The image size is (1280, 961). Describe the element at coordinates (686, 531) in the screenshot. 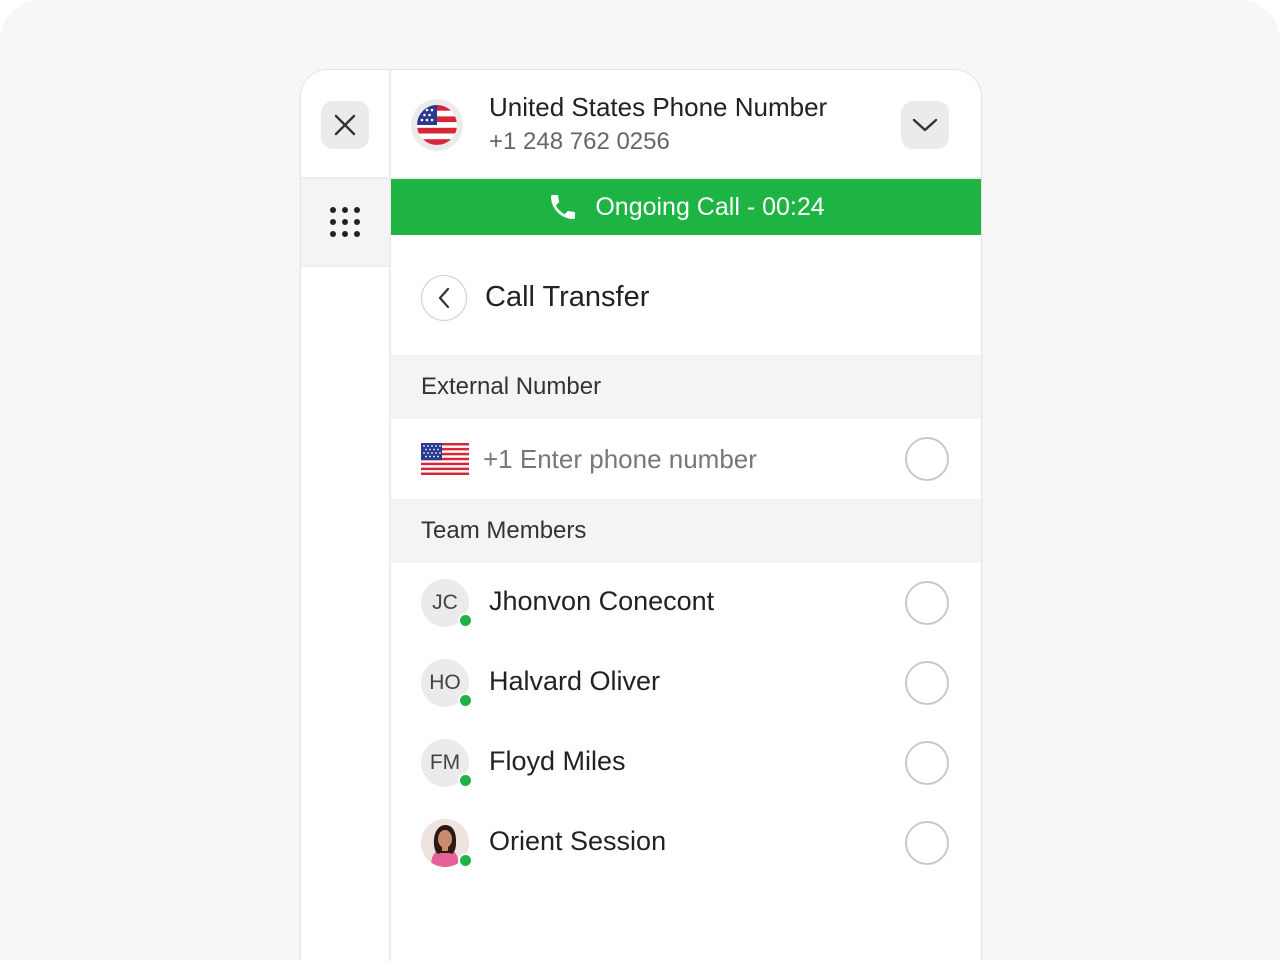

I see `team-members-header: Team Members` at that location.